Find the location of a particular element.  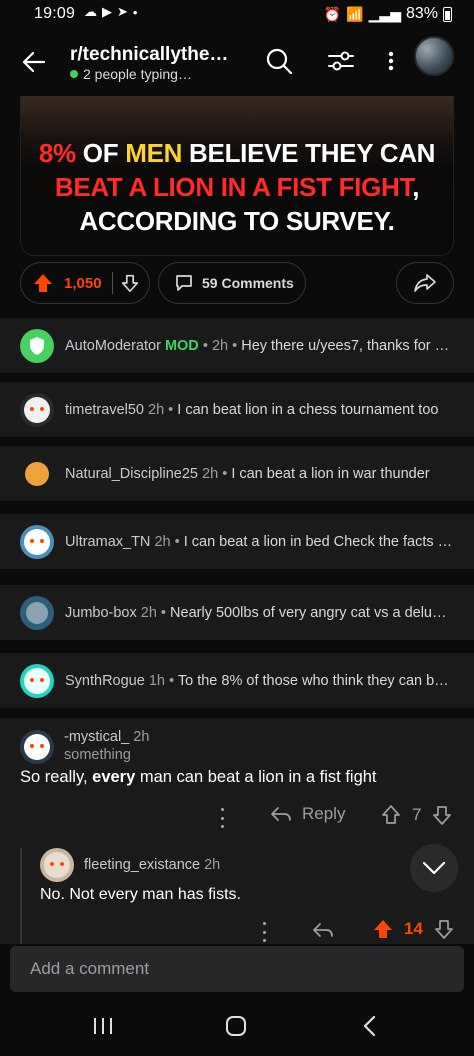

user-avatar is located at coordinates (434, 56).